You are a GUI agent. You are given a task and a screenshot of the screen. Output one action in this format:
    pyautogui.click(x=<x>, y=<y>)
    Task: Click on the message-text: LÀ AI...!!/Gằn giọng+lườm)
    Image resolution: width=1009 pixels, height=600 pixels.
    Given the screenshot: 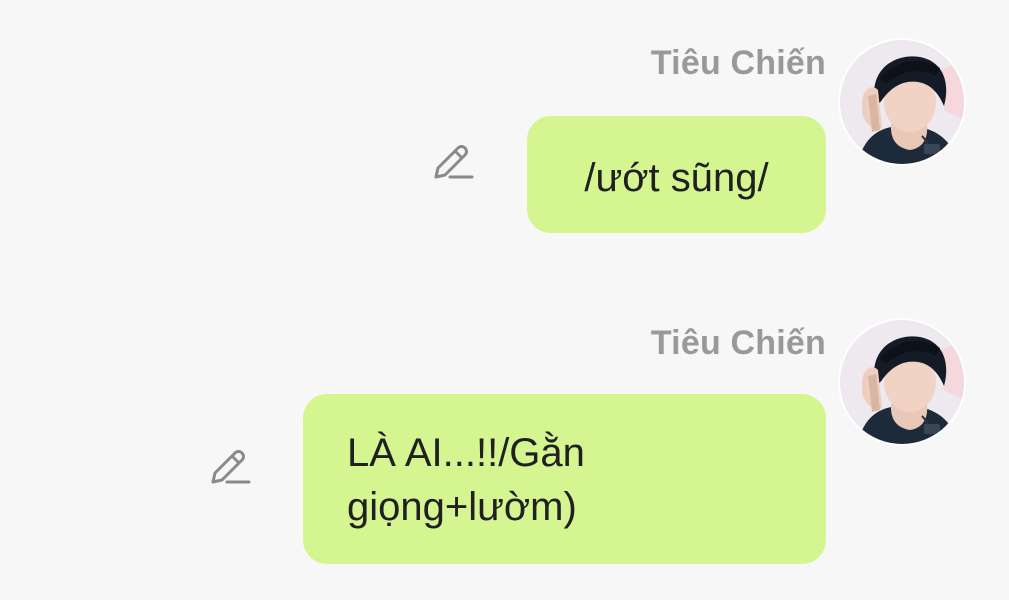 What is the action you would take?
    pyautogui.click(x=466, y=480)
    